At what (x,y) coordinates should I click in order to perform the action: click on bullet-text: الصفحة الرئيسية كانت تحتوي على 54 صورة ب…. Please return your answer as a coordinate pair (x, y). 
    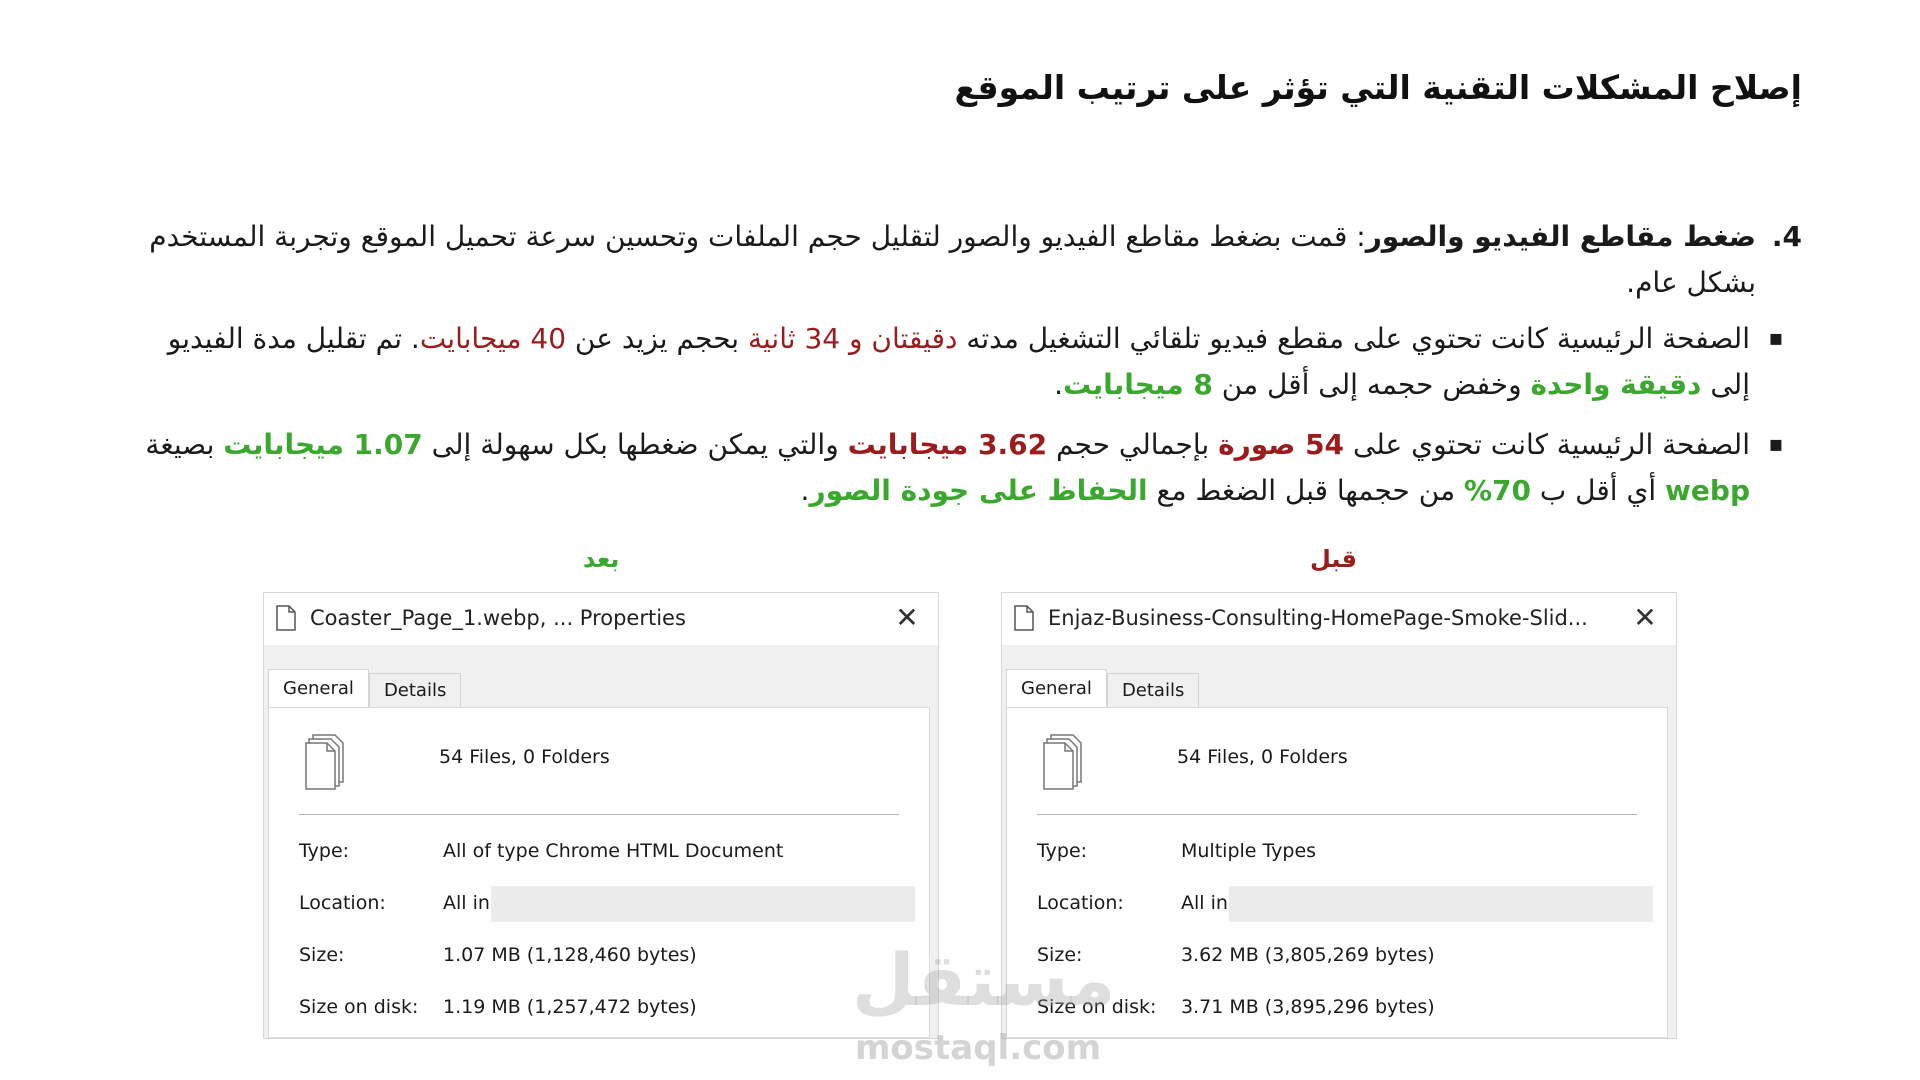
    Looking at the image, I should click on (935, 468).